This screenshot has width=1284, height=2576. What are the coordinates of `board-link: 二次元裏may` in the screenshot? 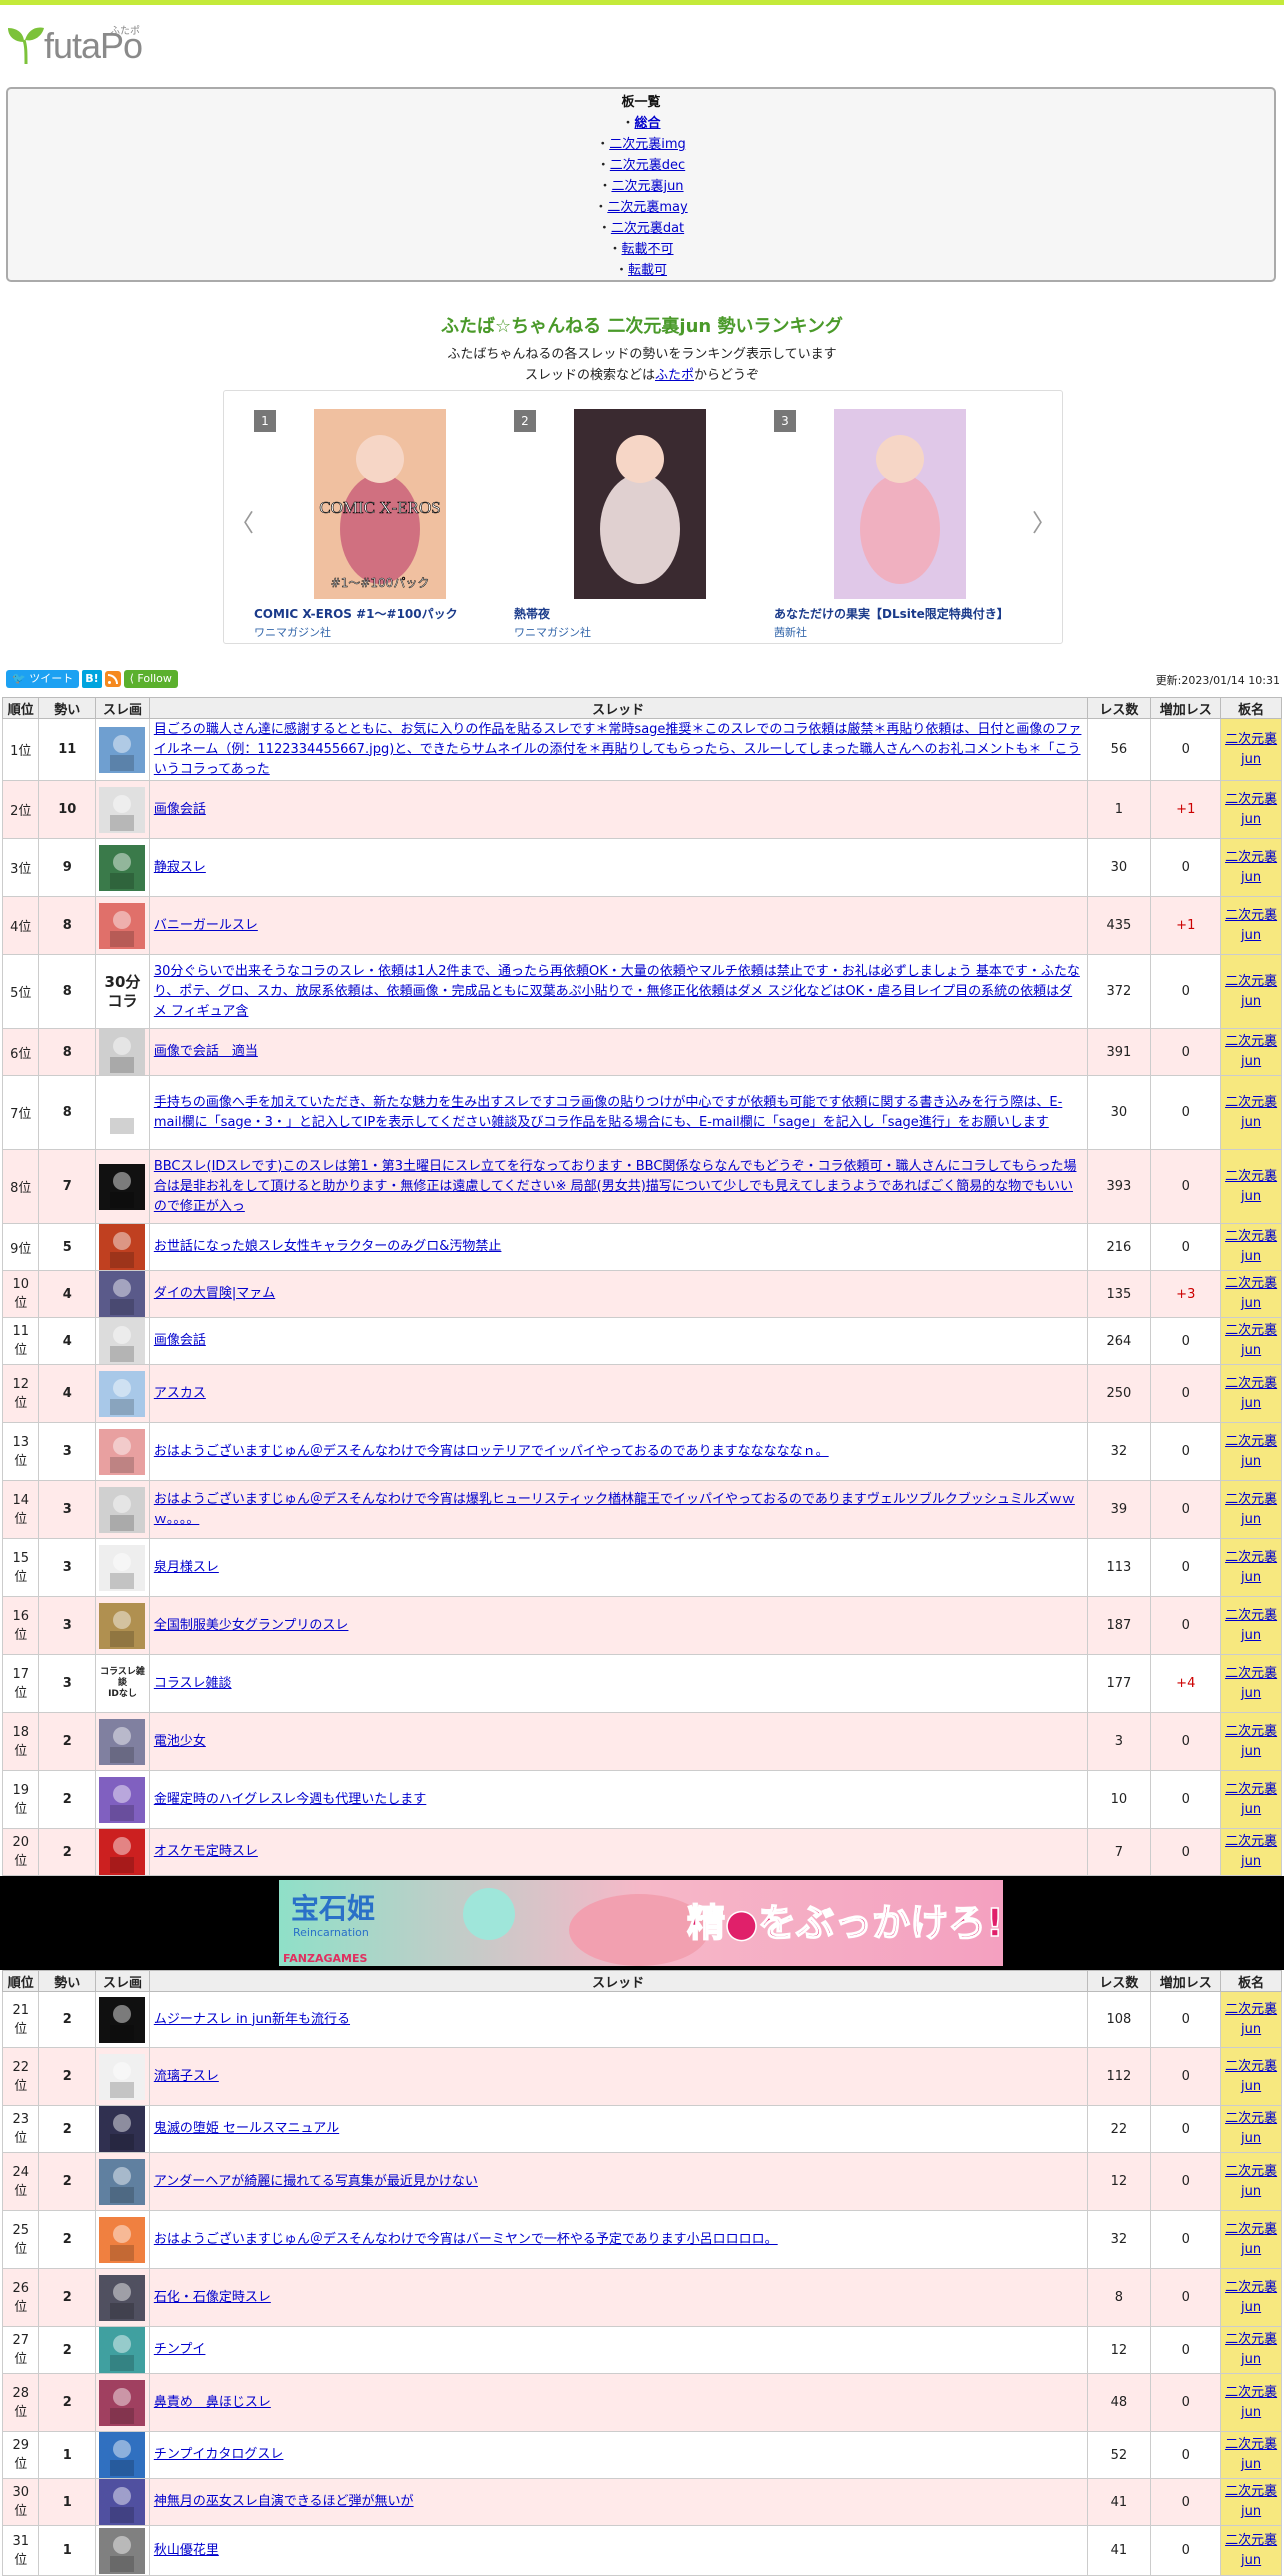 It's located at (647, 207).